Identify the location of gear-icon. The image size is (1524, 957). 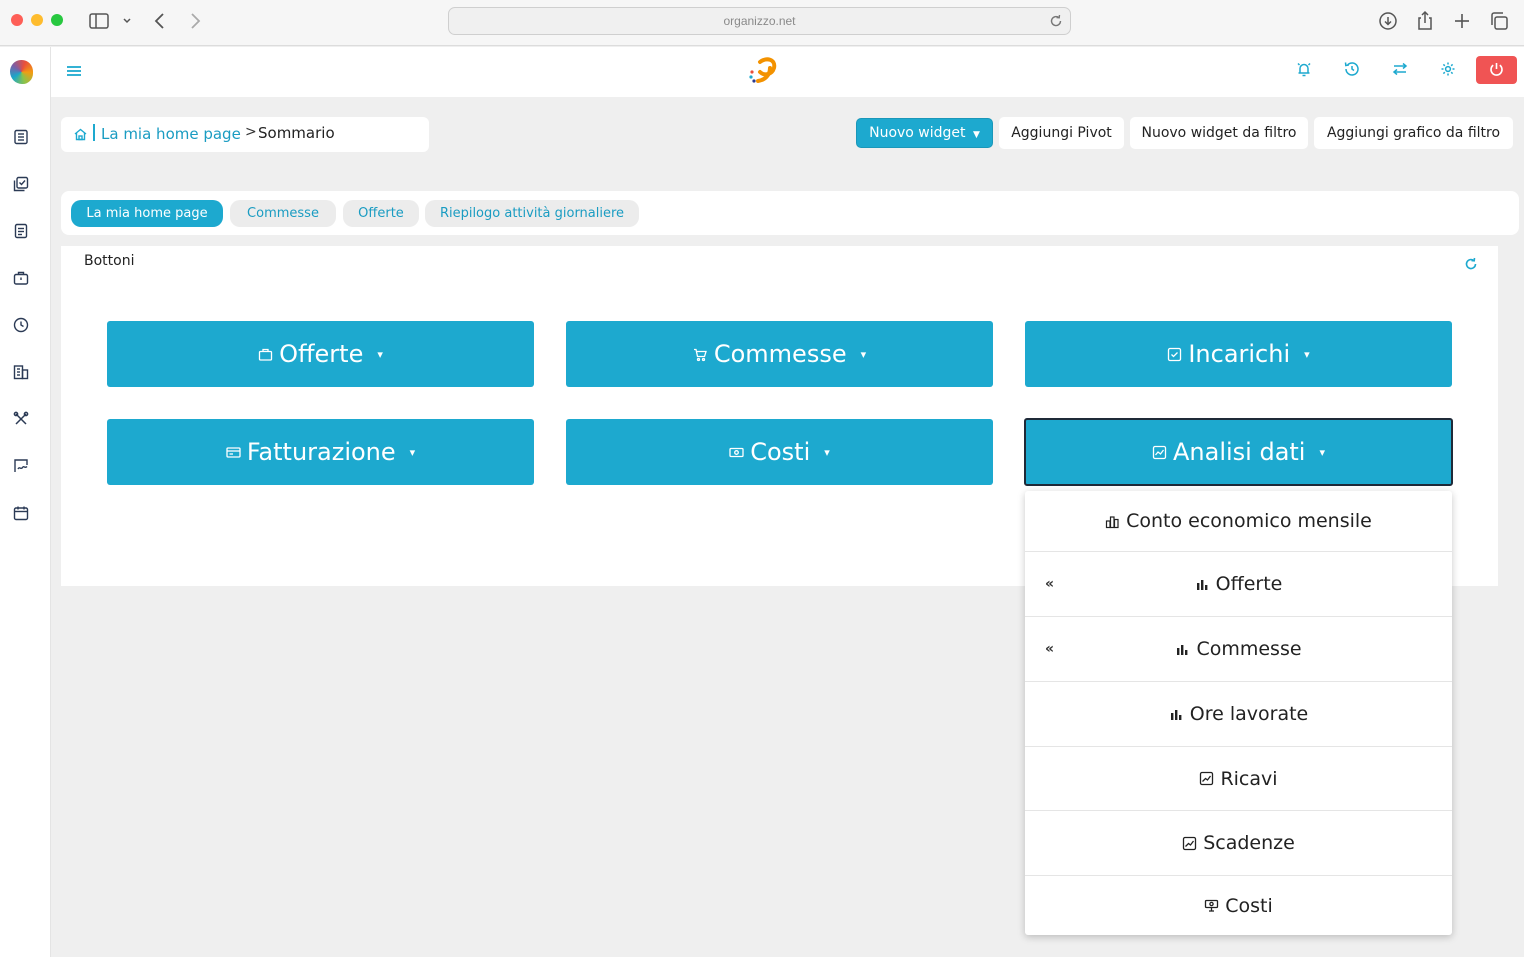
(1448, 69).